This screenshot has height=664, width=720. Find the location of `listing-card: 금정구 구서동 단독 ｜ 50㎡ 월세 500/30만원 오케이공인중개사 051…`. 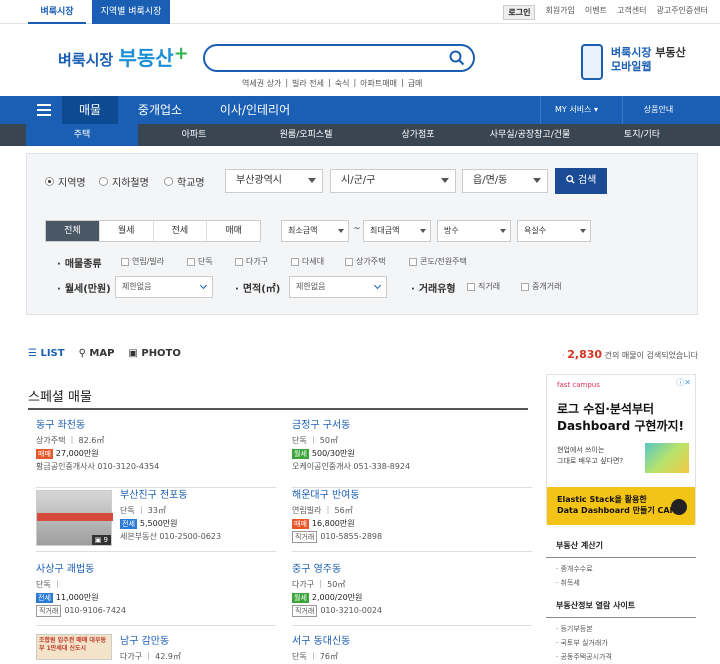

listing-card: 금정구 구서동 단독 ｜ 50㎡ 월세 500/30만원 오케이공인중개사 051… is located at coordinates (412, 452).